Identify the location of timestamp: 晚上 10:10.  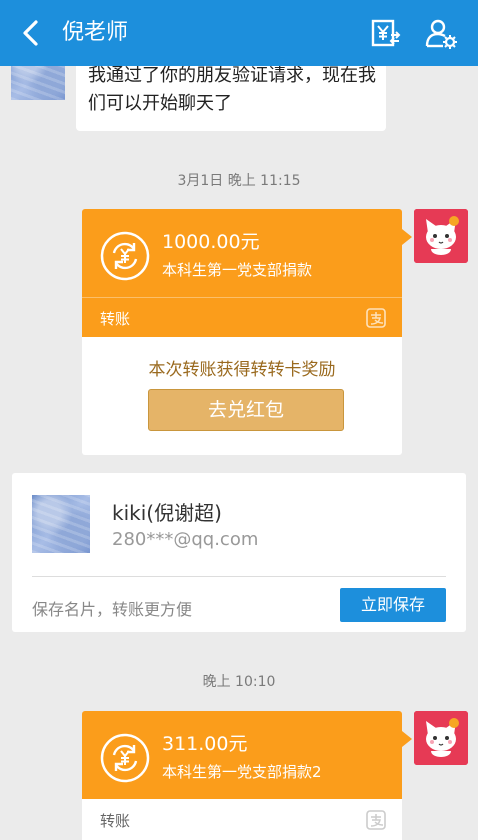
(239, 682).